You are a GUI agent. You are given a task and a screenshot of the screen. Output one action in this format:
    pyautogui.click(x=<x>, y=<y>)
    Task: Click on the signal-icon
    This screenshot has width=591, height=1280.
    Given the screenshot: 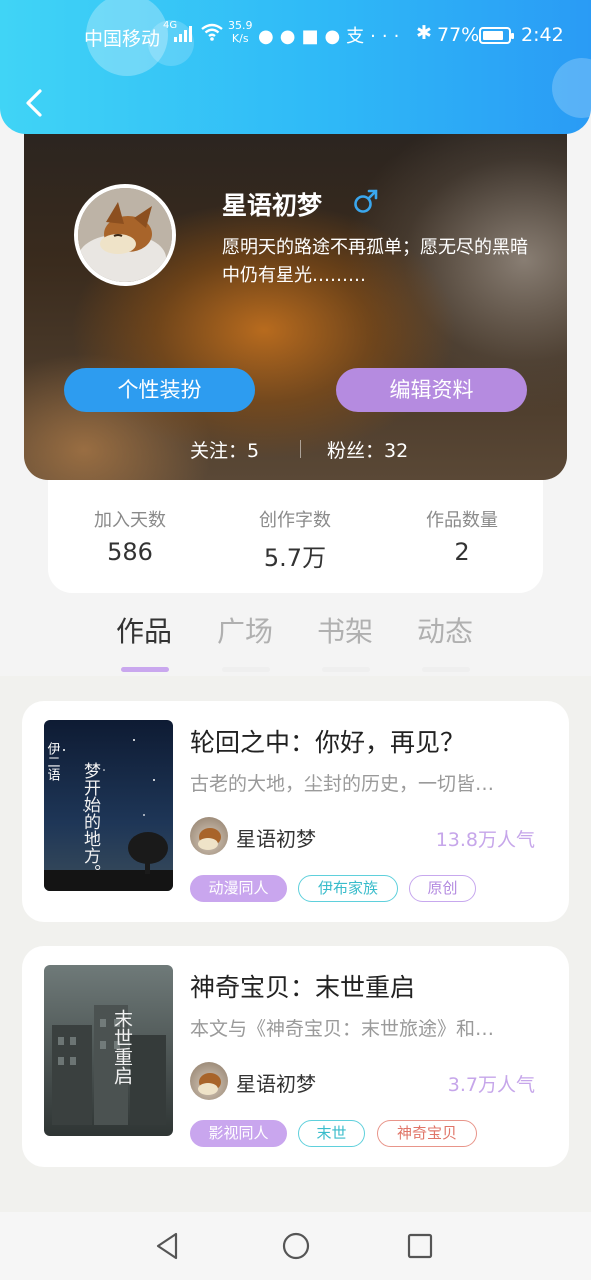 What is the action you would take?
    pyautogui.click(x=185, y=34)
    